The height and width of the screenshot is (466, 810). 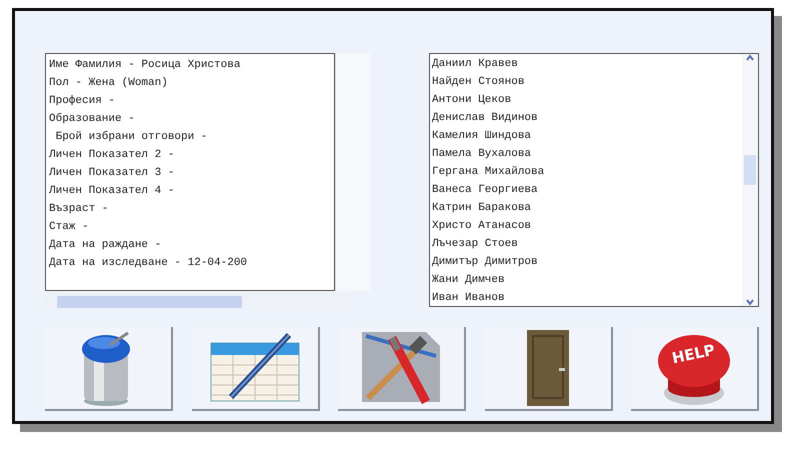 I want to click on person-list-item: Катрин Баракова, so click(x=482, y=208).